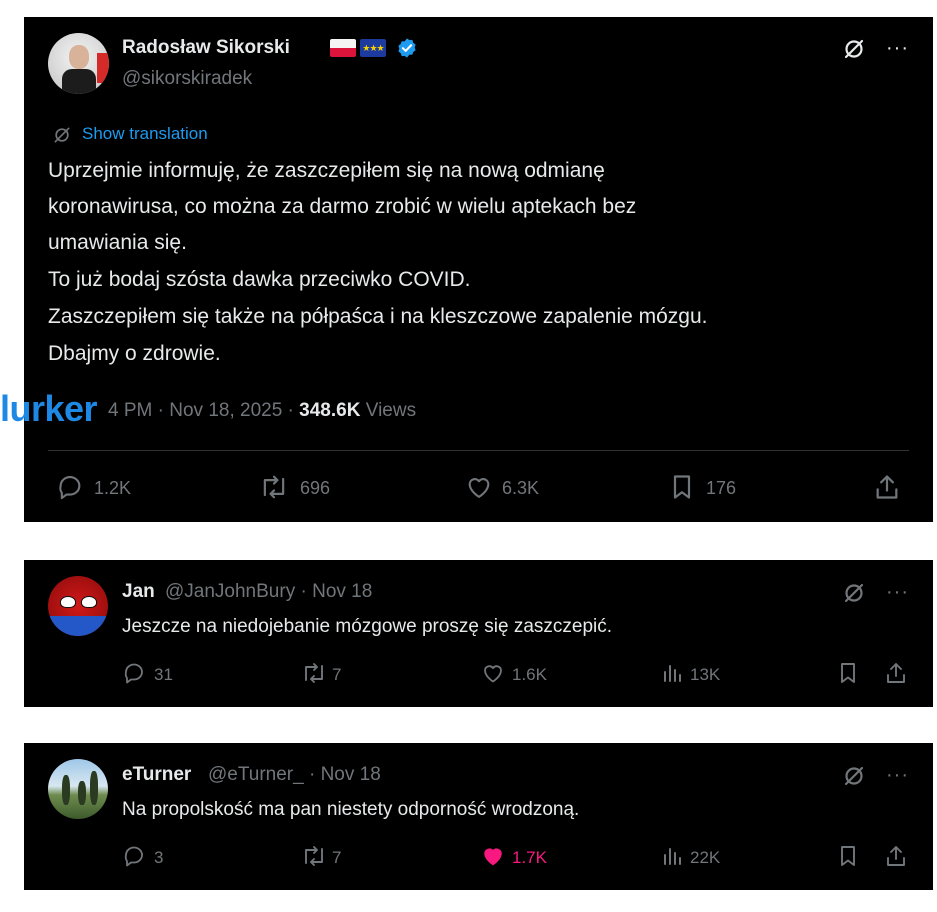  I want to click on author-name: Radosław Sikorski, so click(206, 48).